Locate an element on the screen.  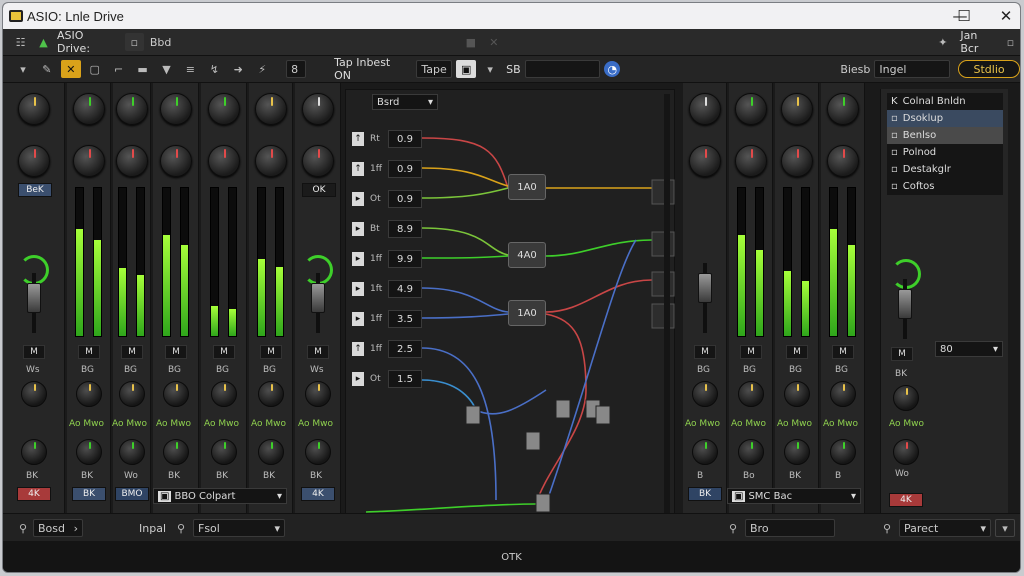
panel-list-item: K Colnal Bnldn is located at coordinates (945, 101).